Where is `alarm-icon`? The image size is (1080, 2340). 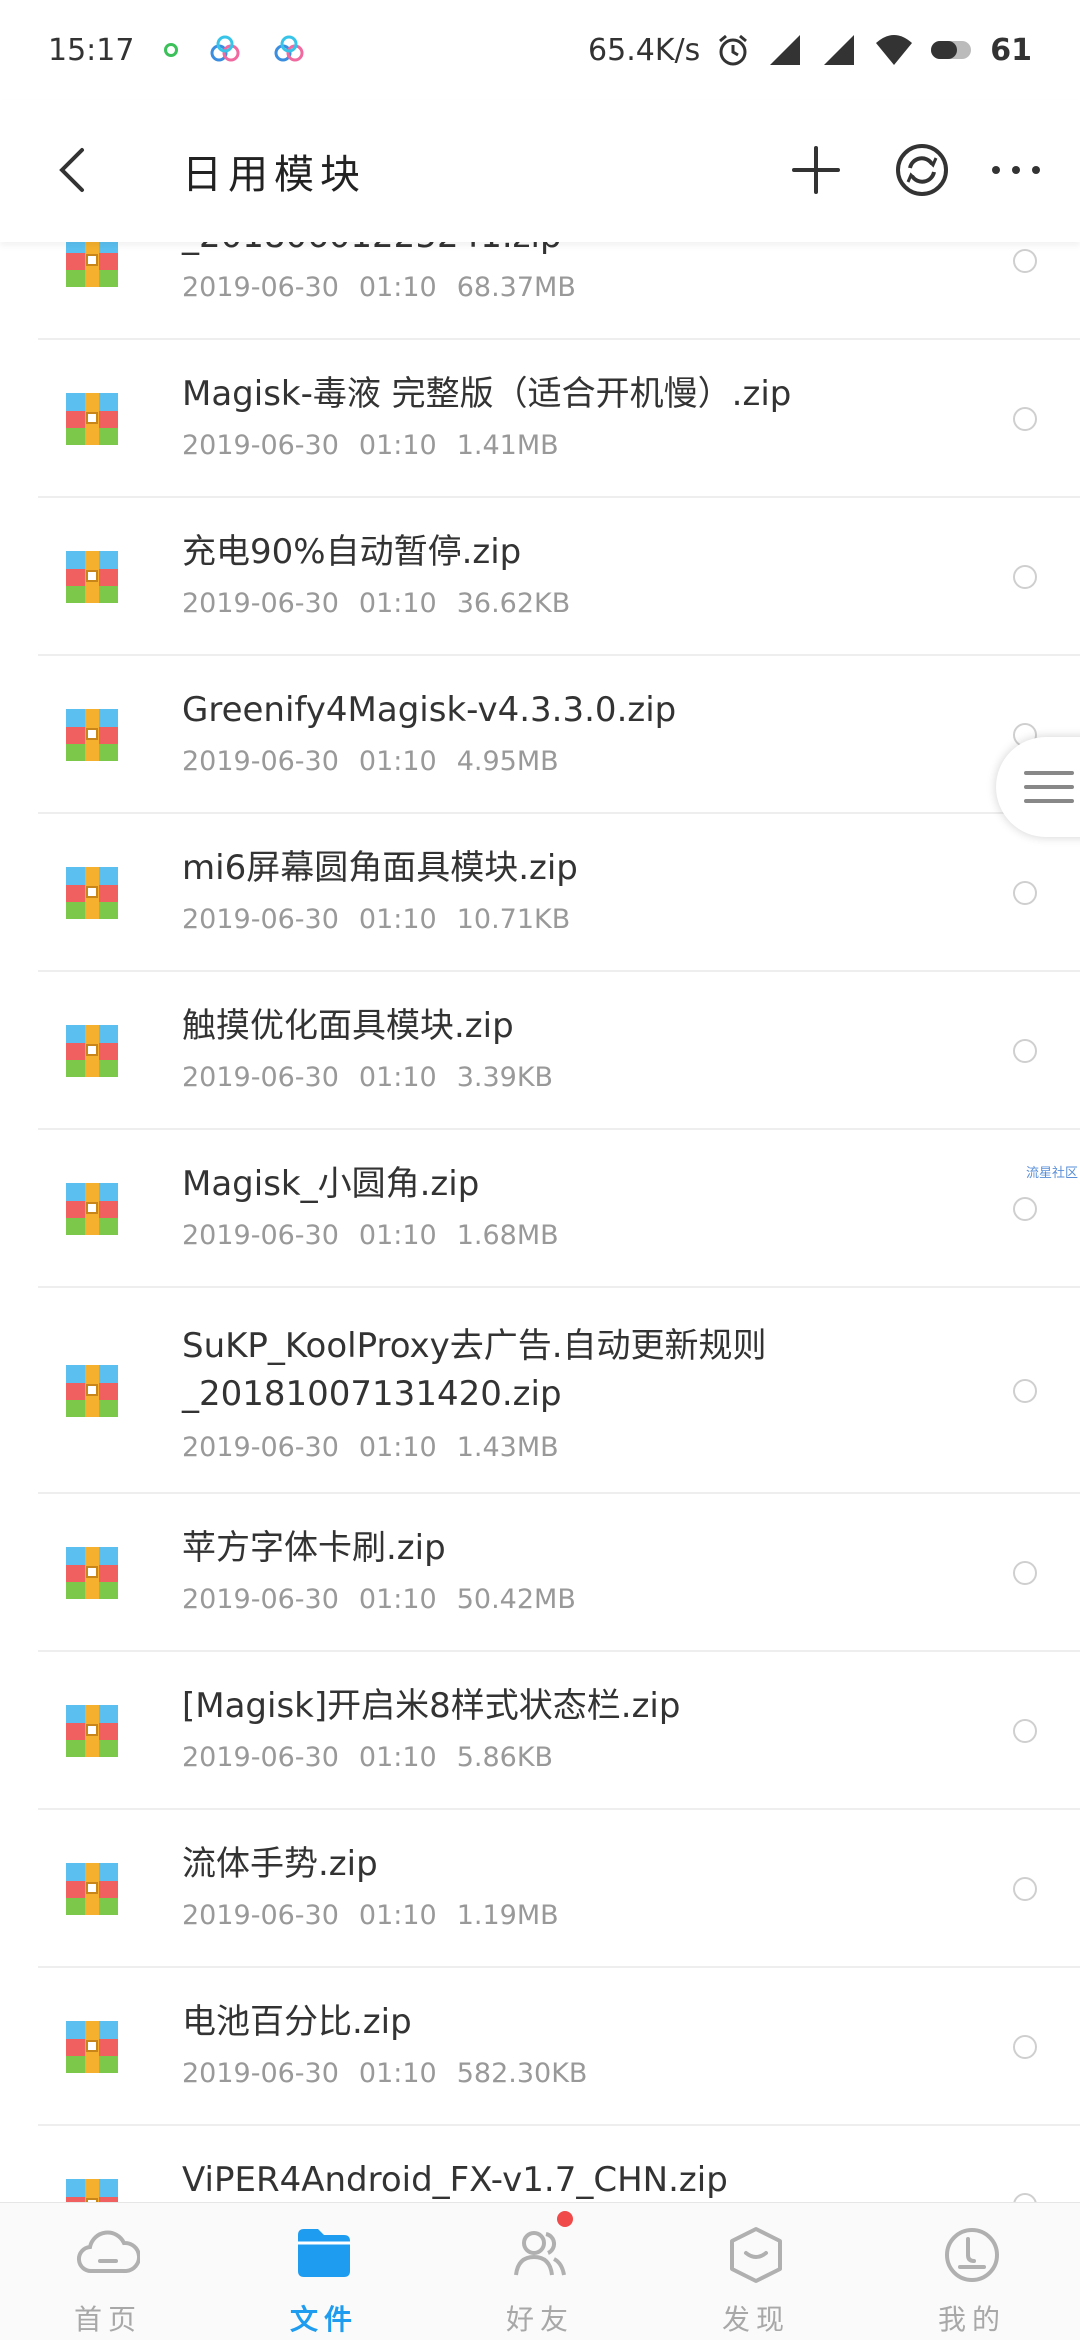
alarm-icon is located at coordinates (733, 50).